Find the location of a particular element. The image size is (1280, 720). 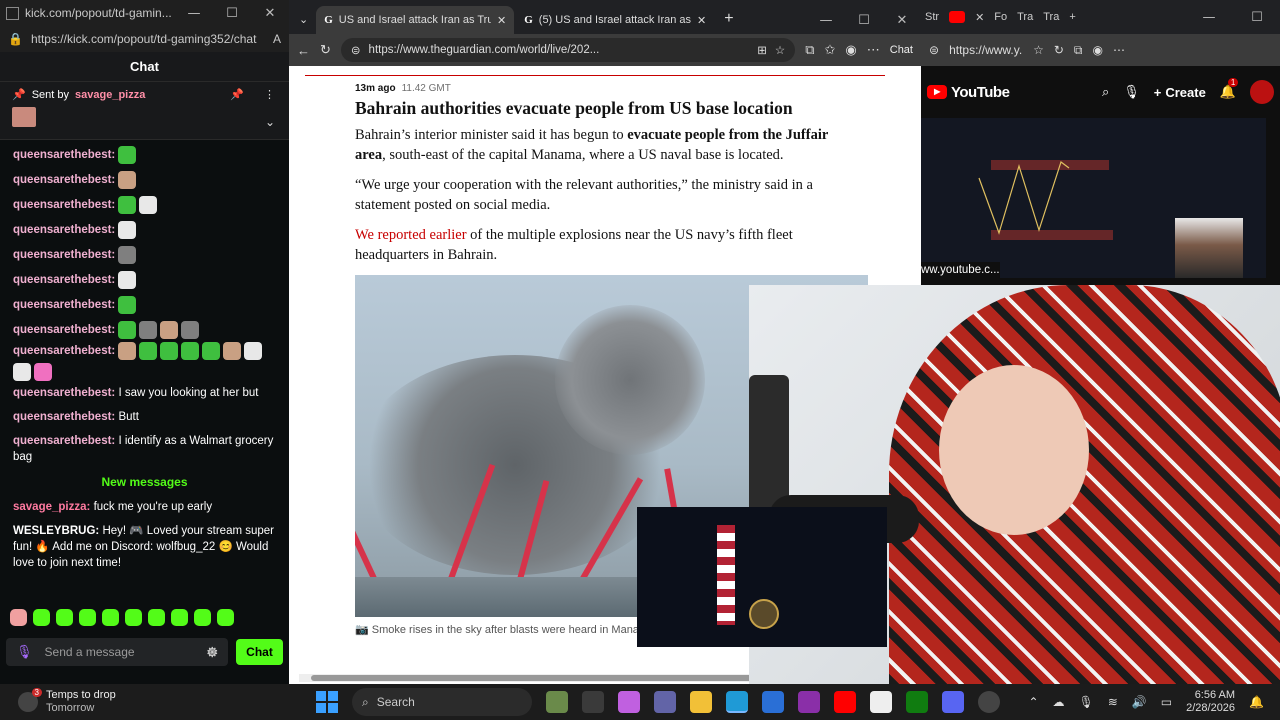

read-aloud-icon: A is located at coordinates (277, 39).